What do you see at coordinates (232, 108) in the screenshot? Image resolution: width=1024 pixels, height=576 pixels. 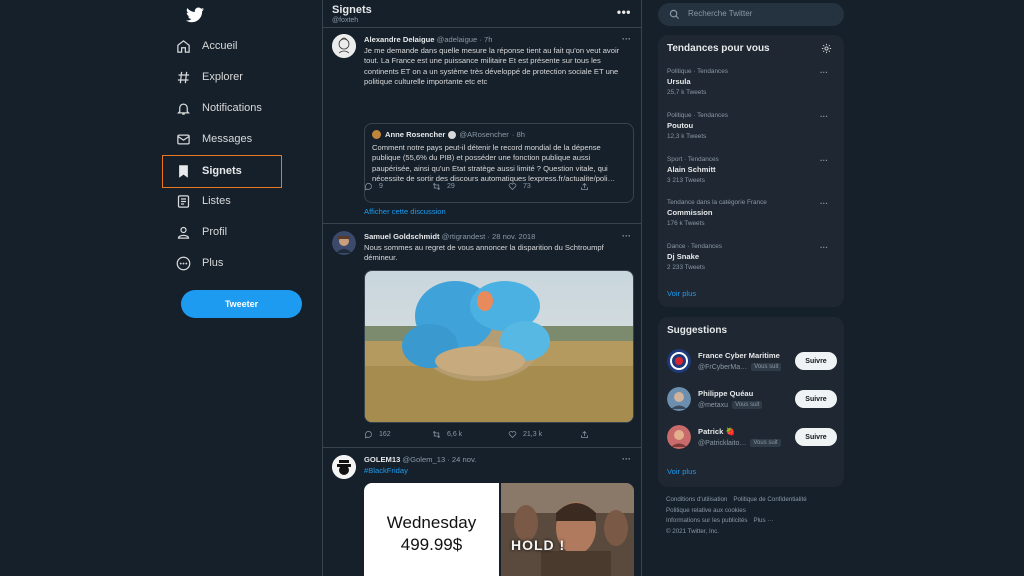 I see `nav-label: Notifications` at bounding box center [232, 108].